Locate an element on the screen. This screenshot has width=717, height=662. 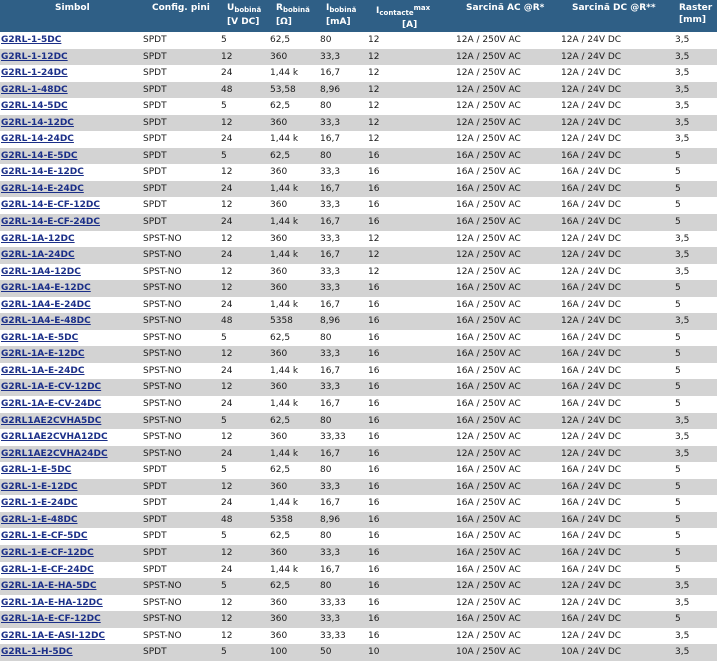
header-r-sub: bobină is located at coordinates (296, 10).